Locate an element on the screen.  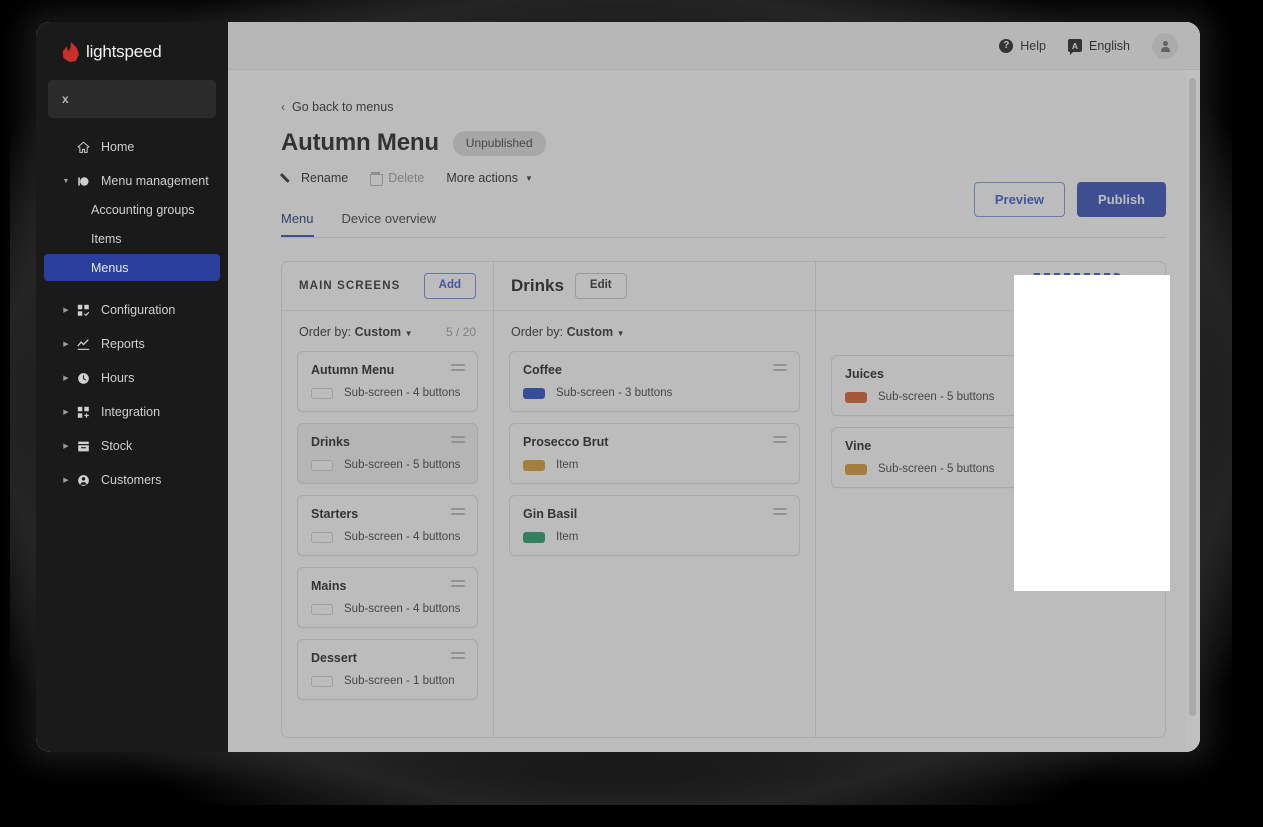
edit-drinks-button: Edit is located at coordinates (600, 286).